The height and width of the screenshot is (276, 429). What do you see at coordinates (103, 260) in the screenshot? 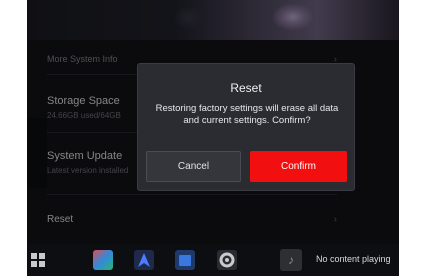
I see `app-icon` at bounding box center [103, 260].